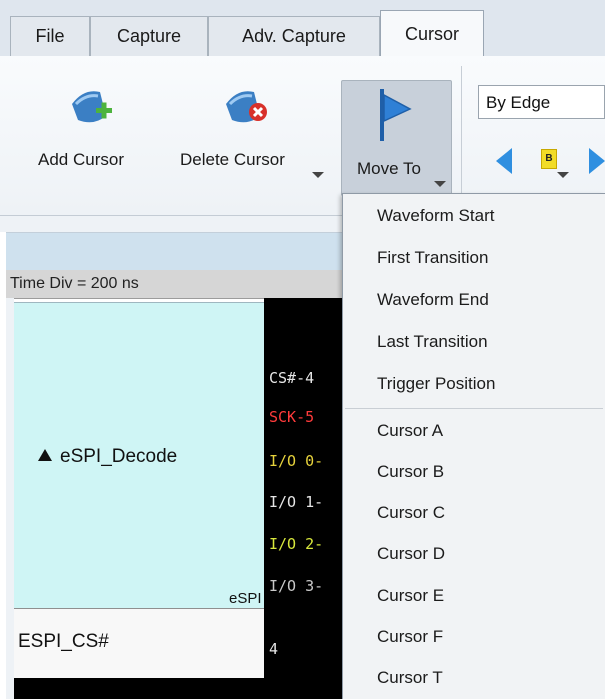 The height and width of the screenshot is (699, 605). I want to click on menu-item-cursor-e: Cursor E, so click(410, 596).